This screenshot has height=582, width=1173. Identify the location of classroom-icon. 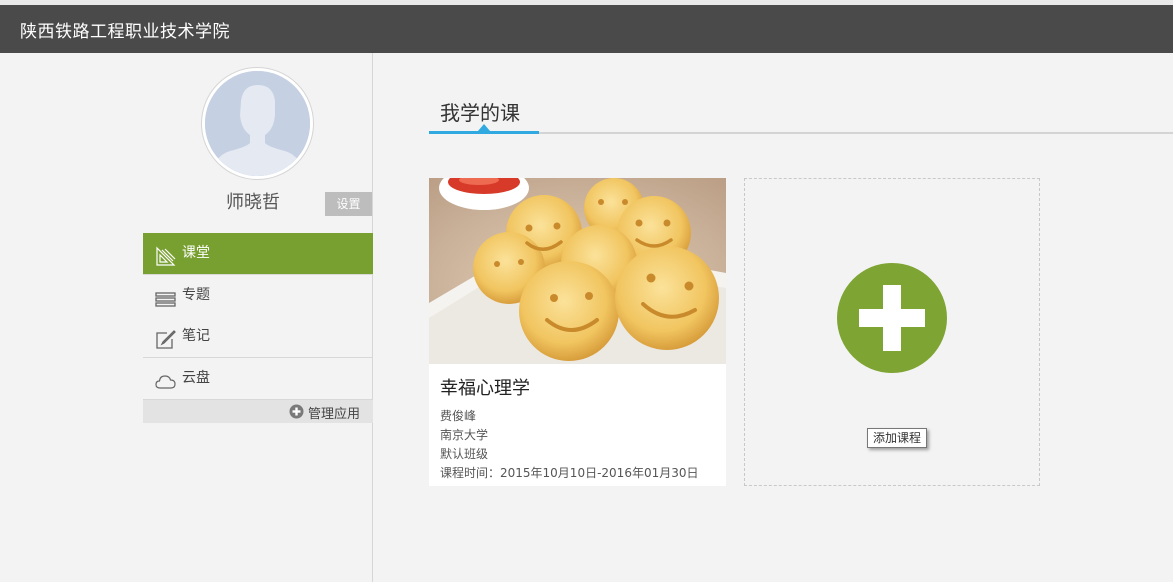
(165, 254).